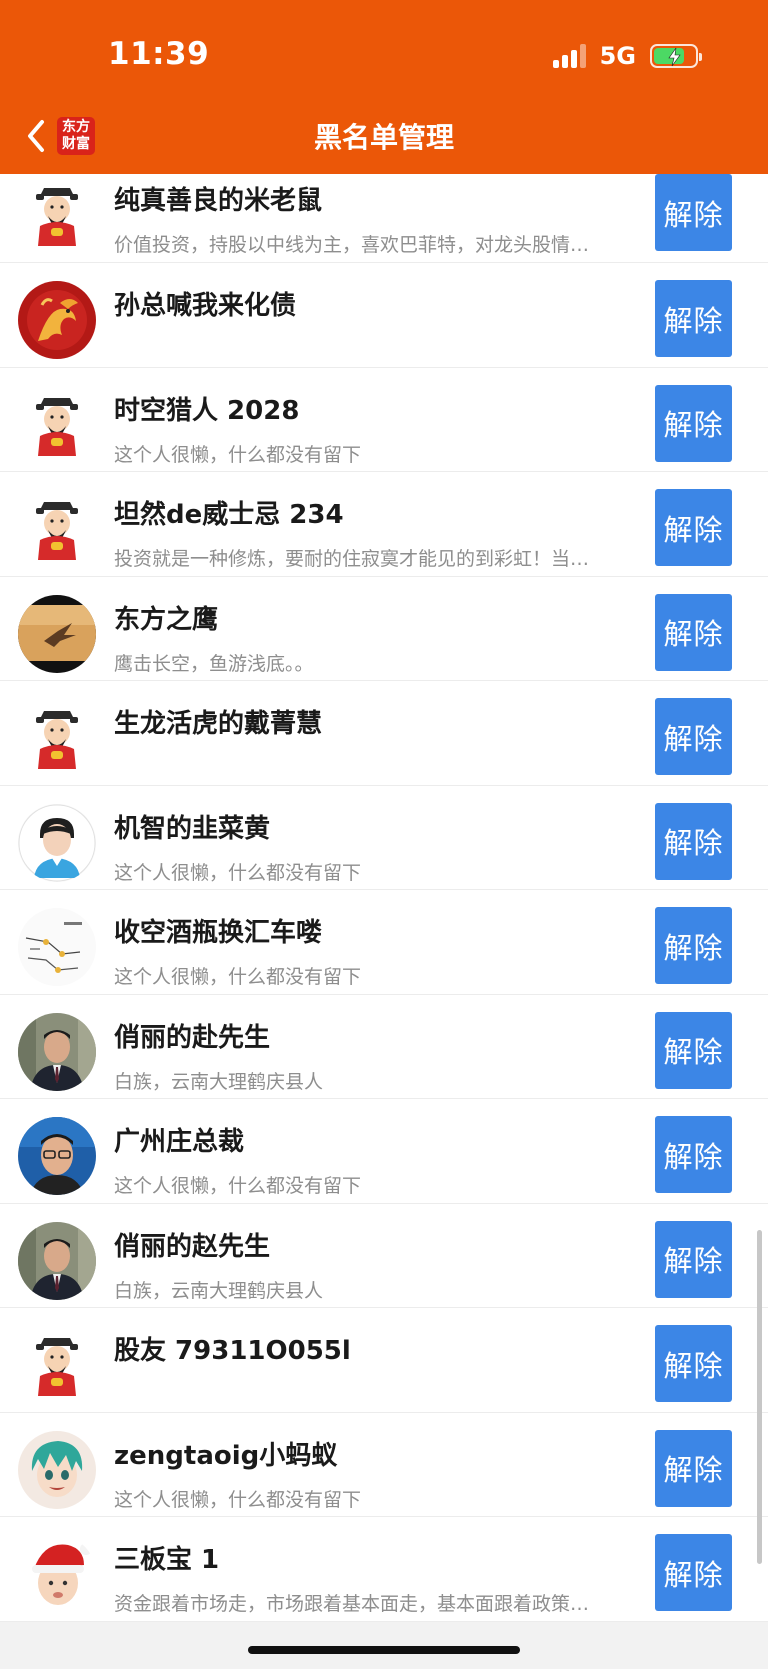 This screenshot has width=768, height=1669. Describe the element at coordinates (232, 1348) in the screenshot. I see `user-name: 股友 79311O055l` at that location.